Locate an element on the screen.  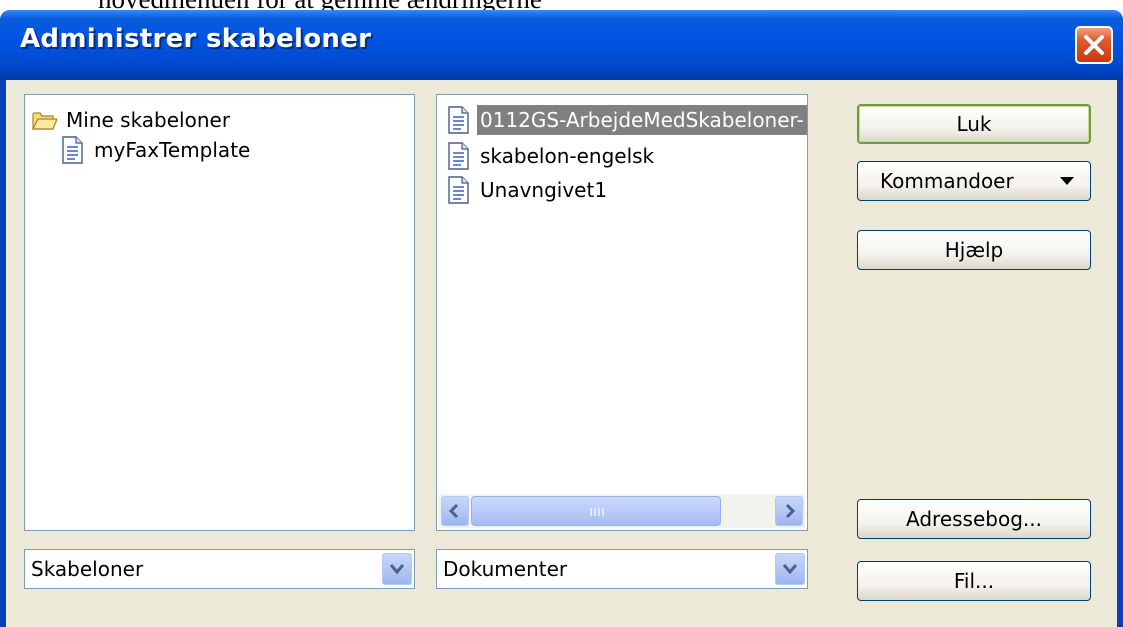
document-item-unavngivet1: Unavngivet1 is located at coordinates (527, 190).